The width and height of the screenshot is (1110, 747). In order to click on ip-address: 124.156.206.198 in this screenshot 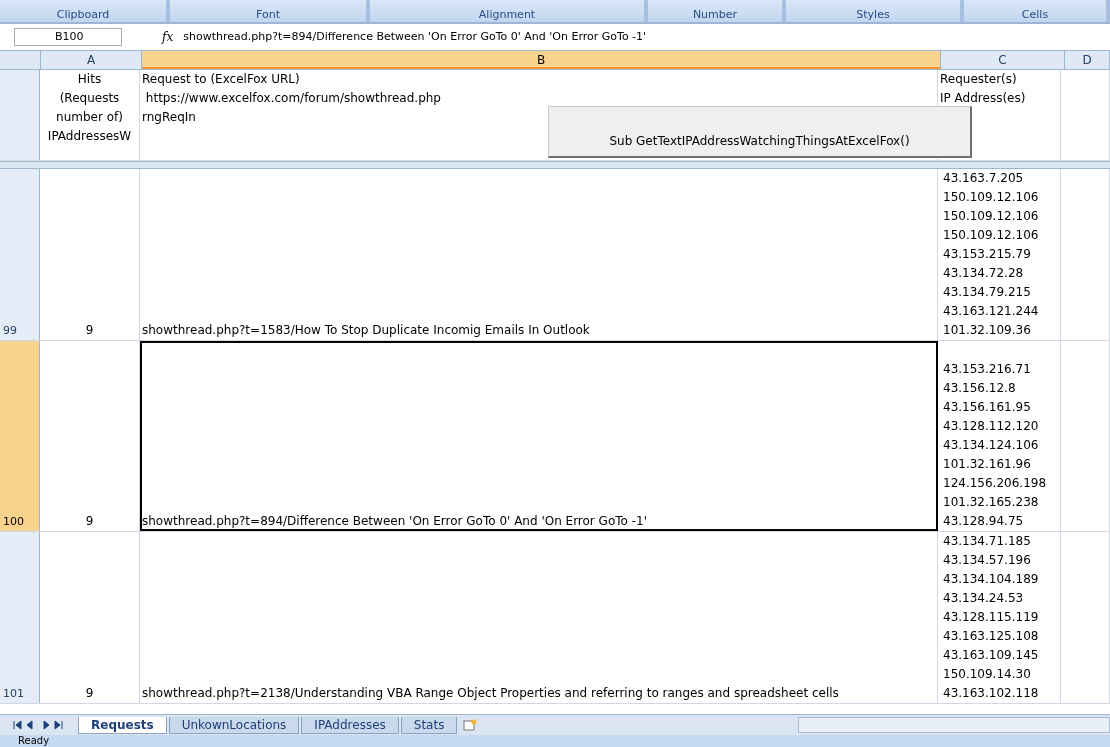, I will do `click(995, 483)`.